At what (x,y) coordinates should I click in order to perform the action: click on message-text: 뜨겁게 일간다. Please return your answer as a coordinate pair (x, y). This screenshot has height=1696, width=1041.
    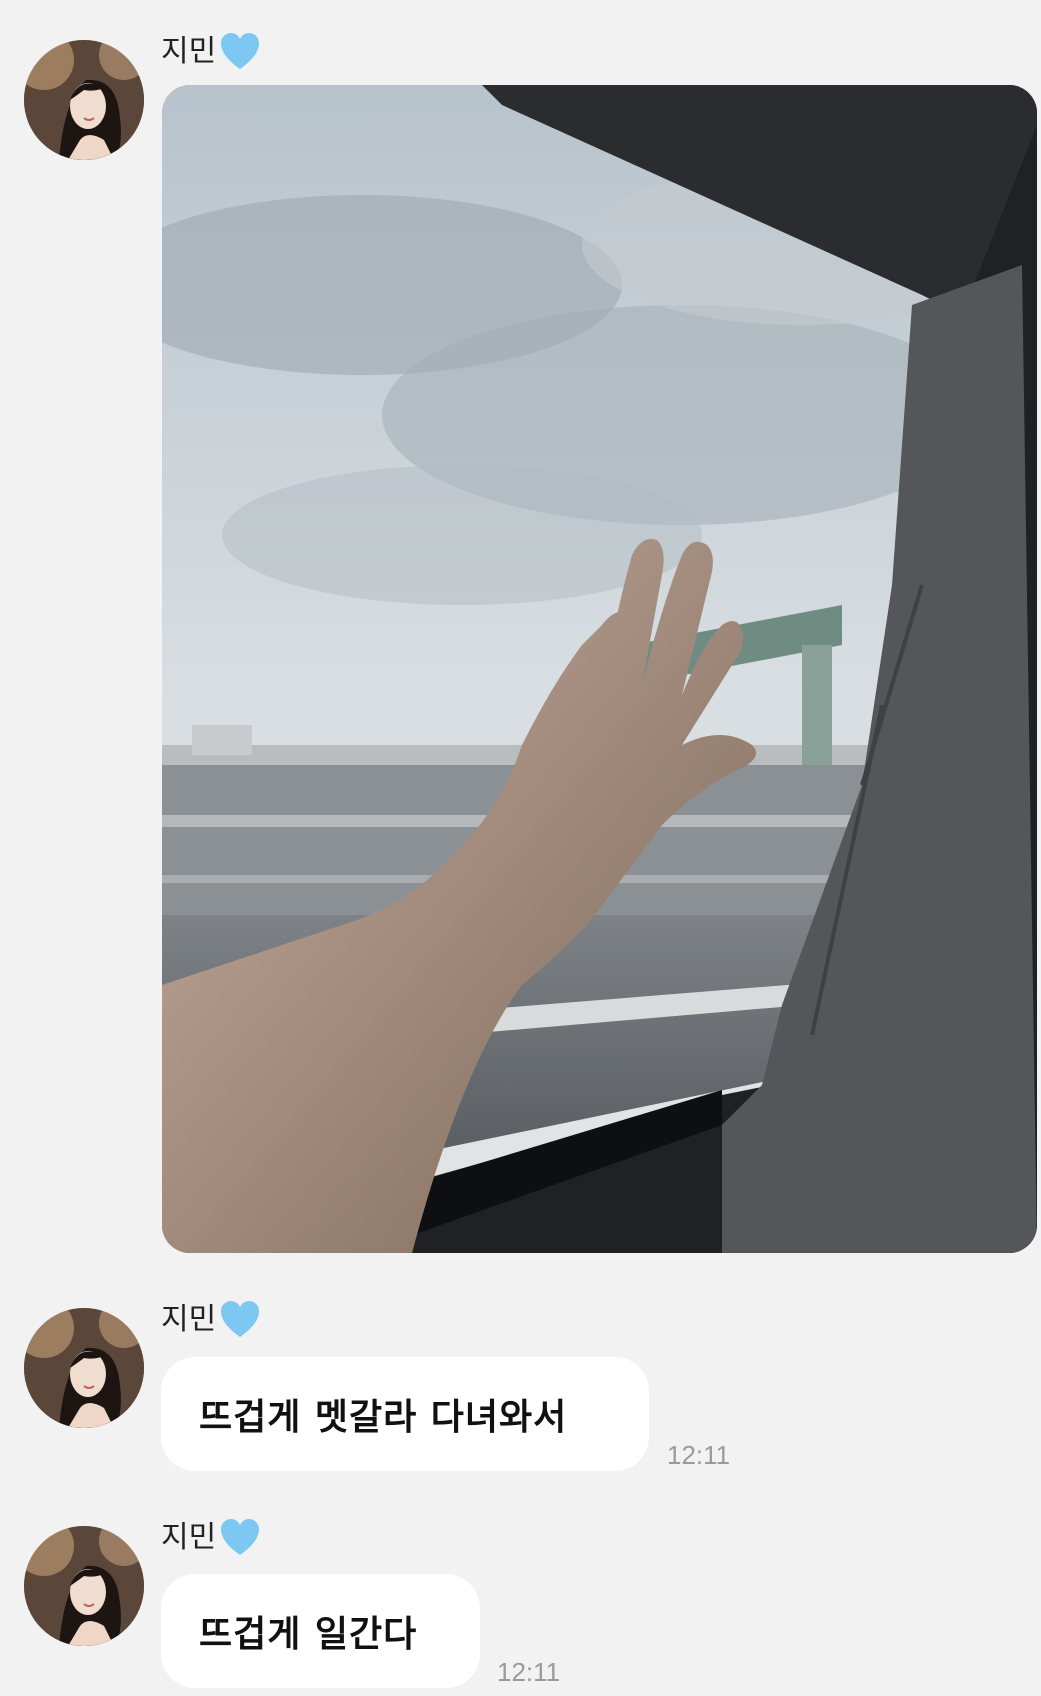
    Looking at the image, I should click on (308, 1634).